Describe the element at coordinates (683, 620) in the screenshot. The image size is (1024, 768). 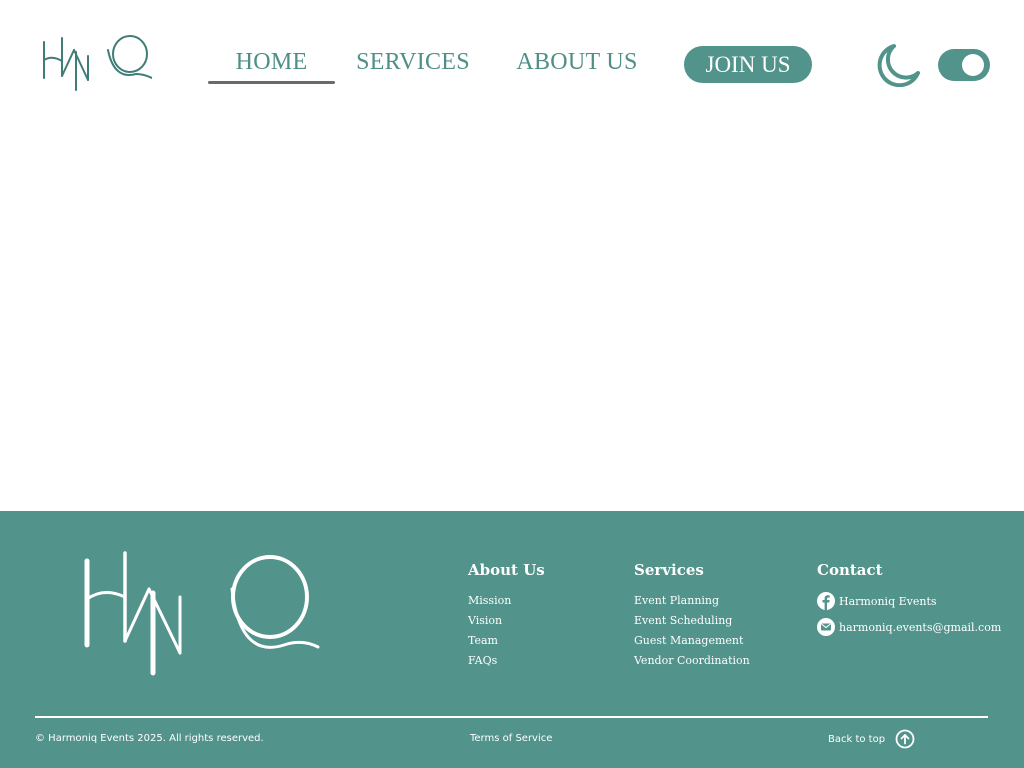
I see `footer-link-event-scheduling: Event Scheduling` at that location.